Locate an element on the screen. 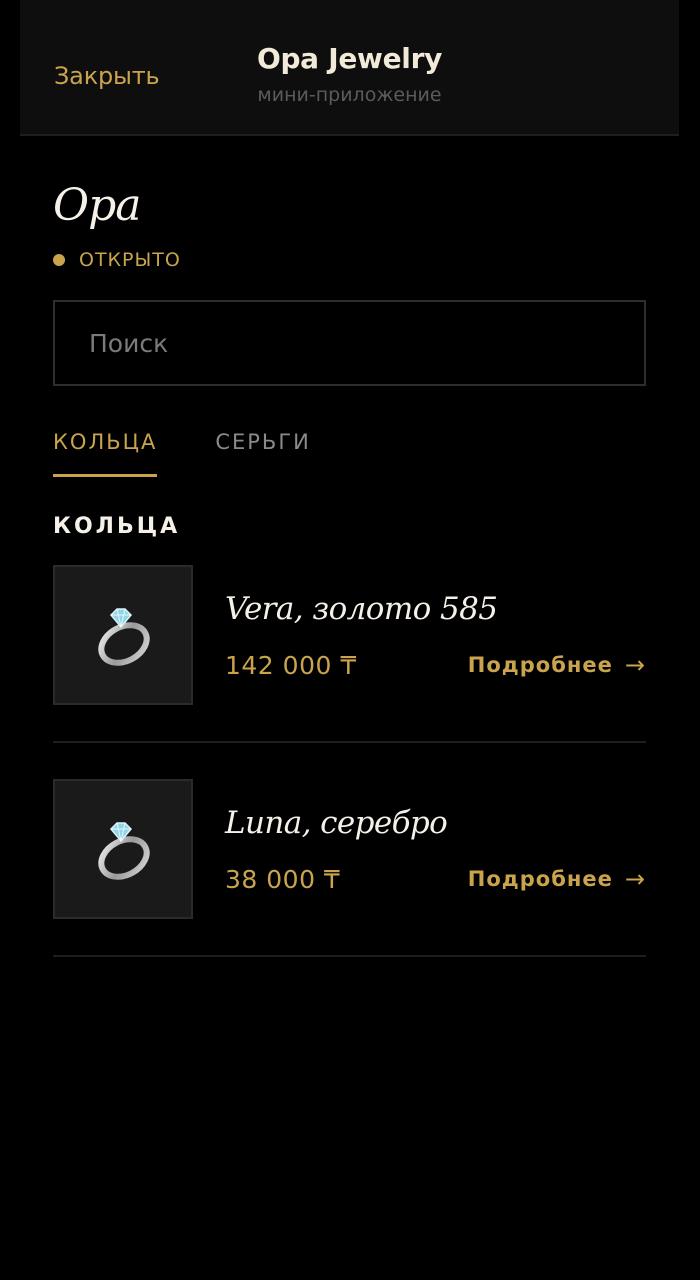  app-title: Opa Jewelry is located at coordinates (349, 58).